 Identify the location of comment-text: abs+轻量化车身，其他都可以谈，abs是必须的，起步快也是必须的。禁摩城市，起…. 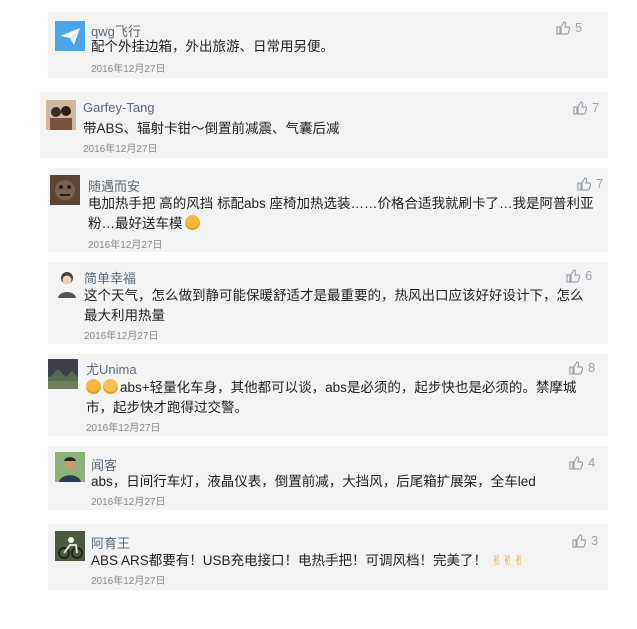
(341, 398).